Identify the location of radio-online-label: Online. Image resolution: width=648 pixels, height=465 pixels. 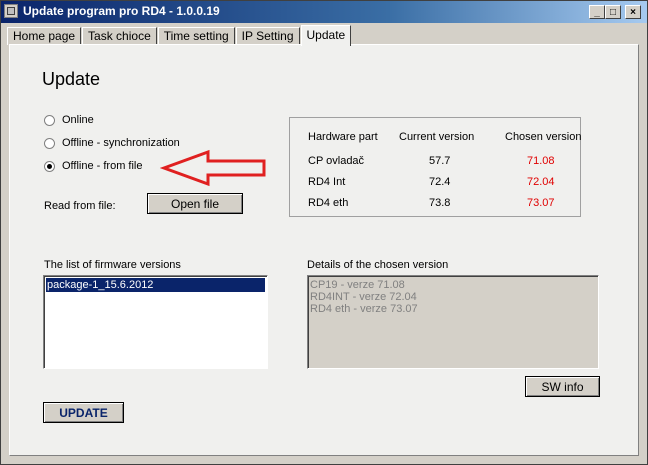
(78, 120).